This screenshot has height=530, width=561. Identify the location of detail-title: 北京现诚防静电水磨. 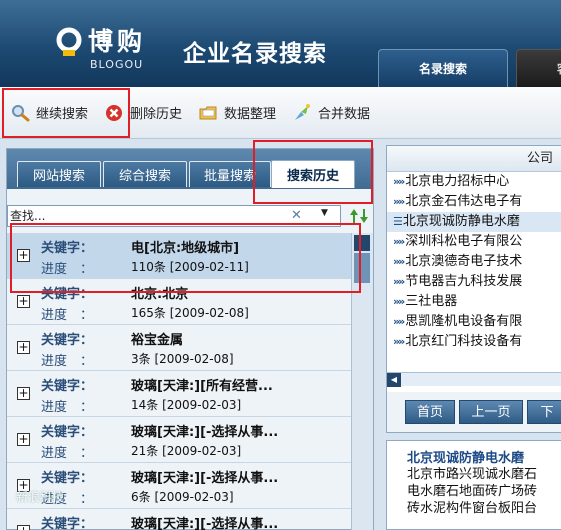
(466, 458).